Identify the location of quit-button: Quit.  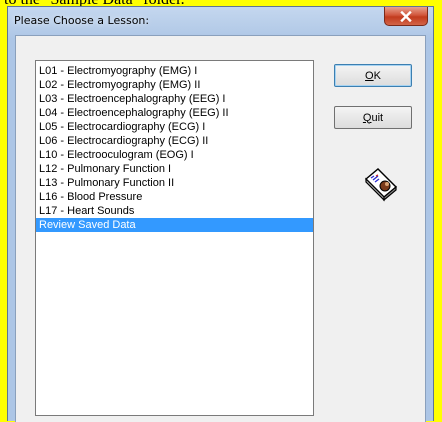
(373, 117).